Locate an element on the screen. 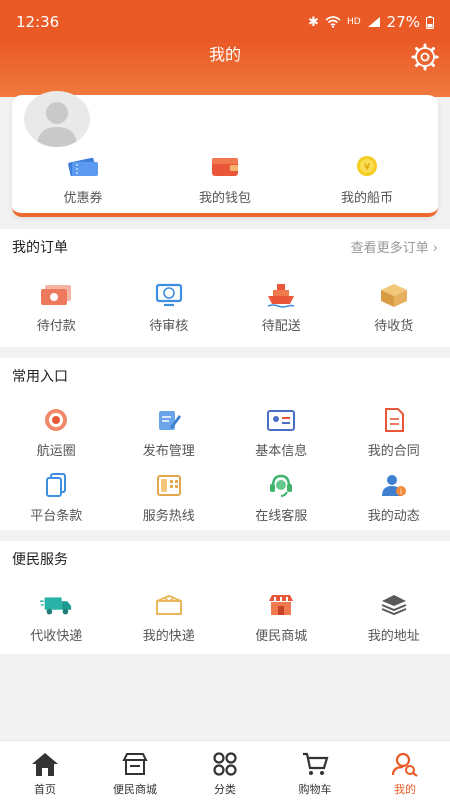 The height and width of the screenshot is (800, 450). order-pending-receipt: 待收货 is located at coordinates (394, 307).